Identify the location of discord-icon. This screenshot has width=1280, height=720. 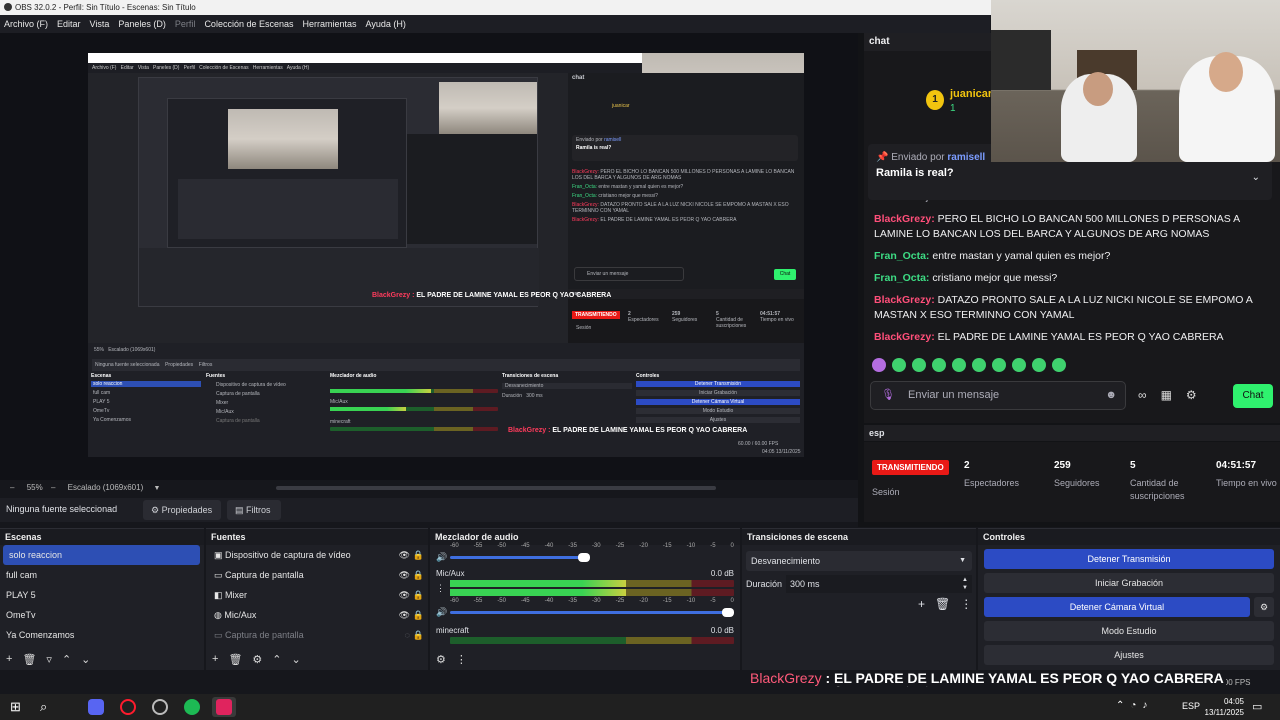
(96, 707).